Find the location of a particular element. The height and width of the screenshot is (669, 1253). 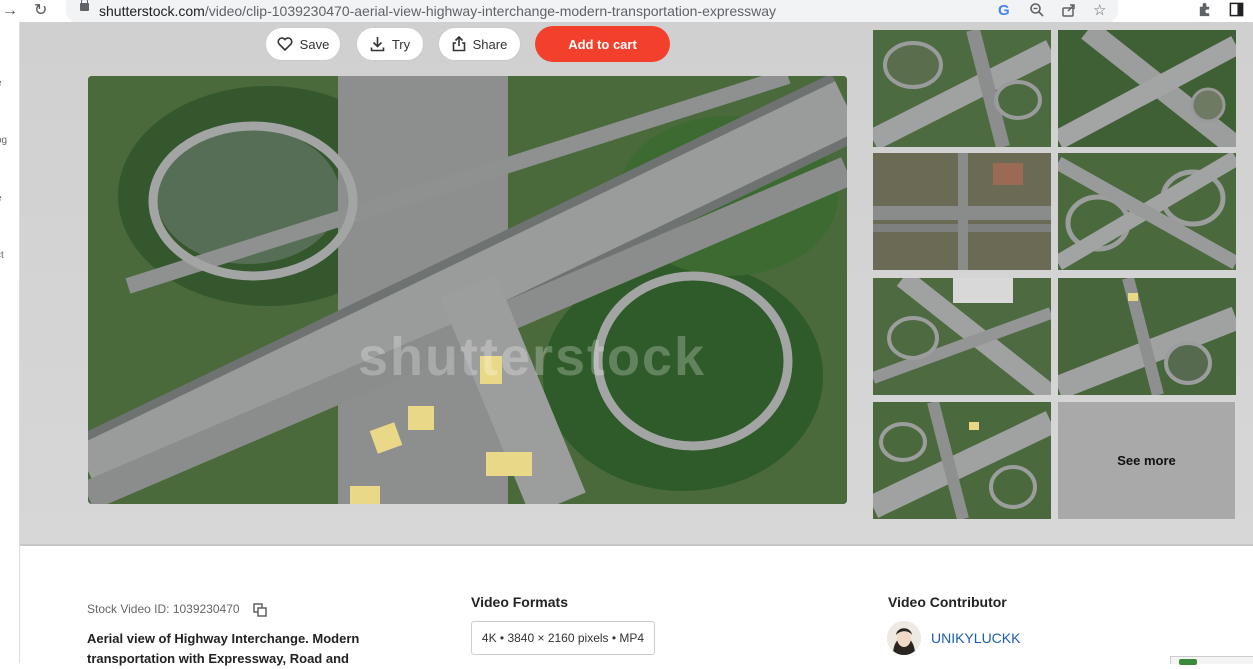

try-button: Try is located at coordinates (390, 44).